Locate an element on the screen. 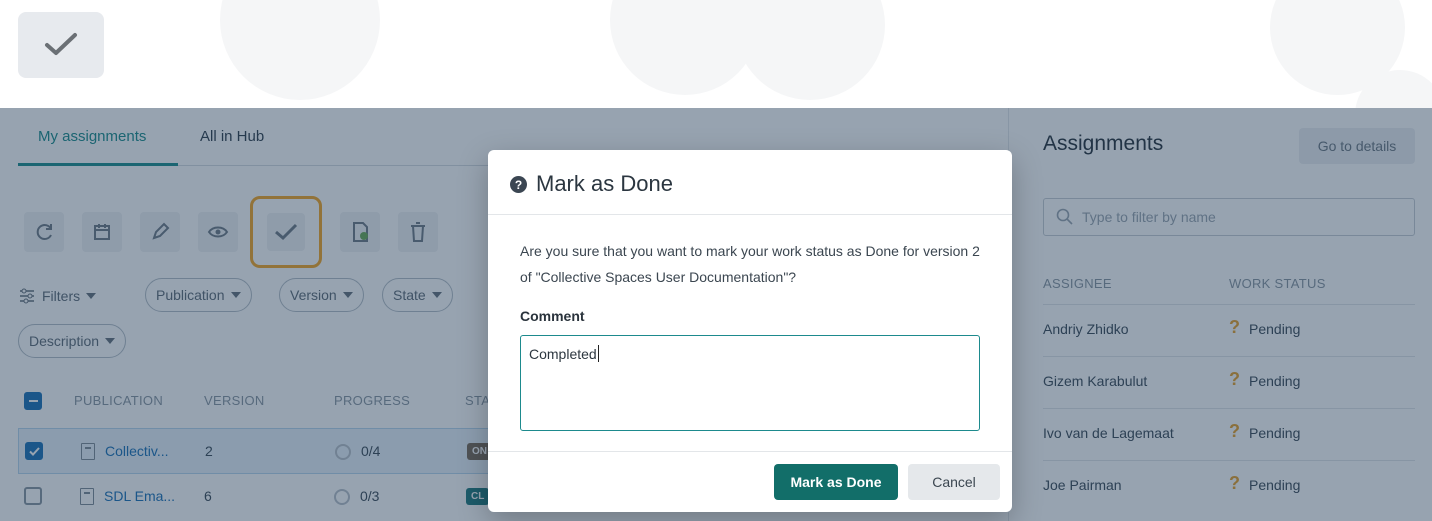  text-cursor is located at coordinates (598, 353).